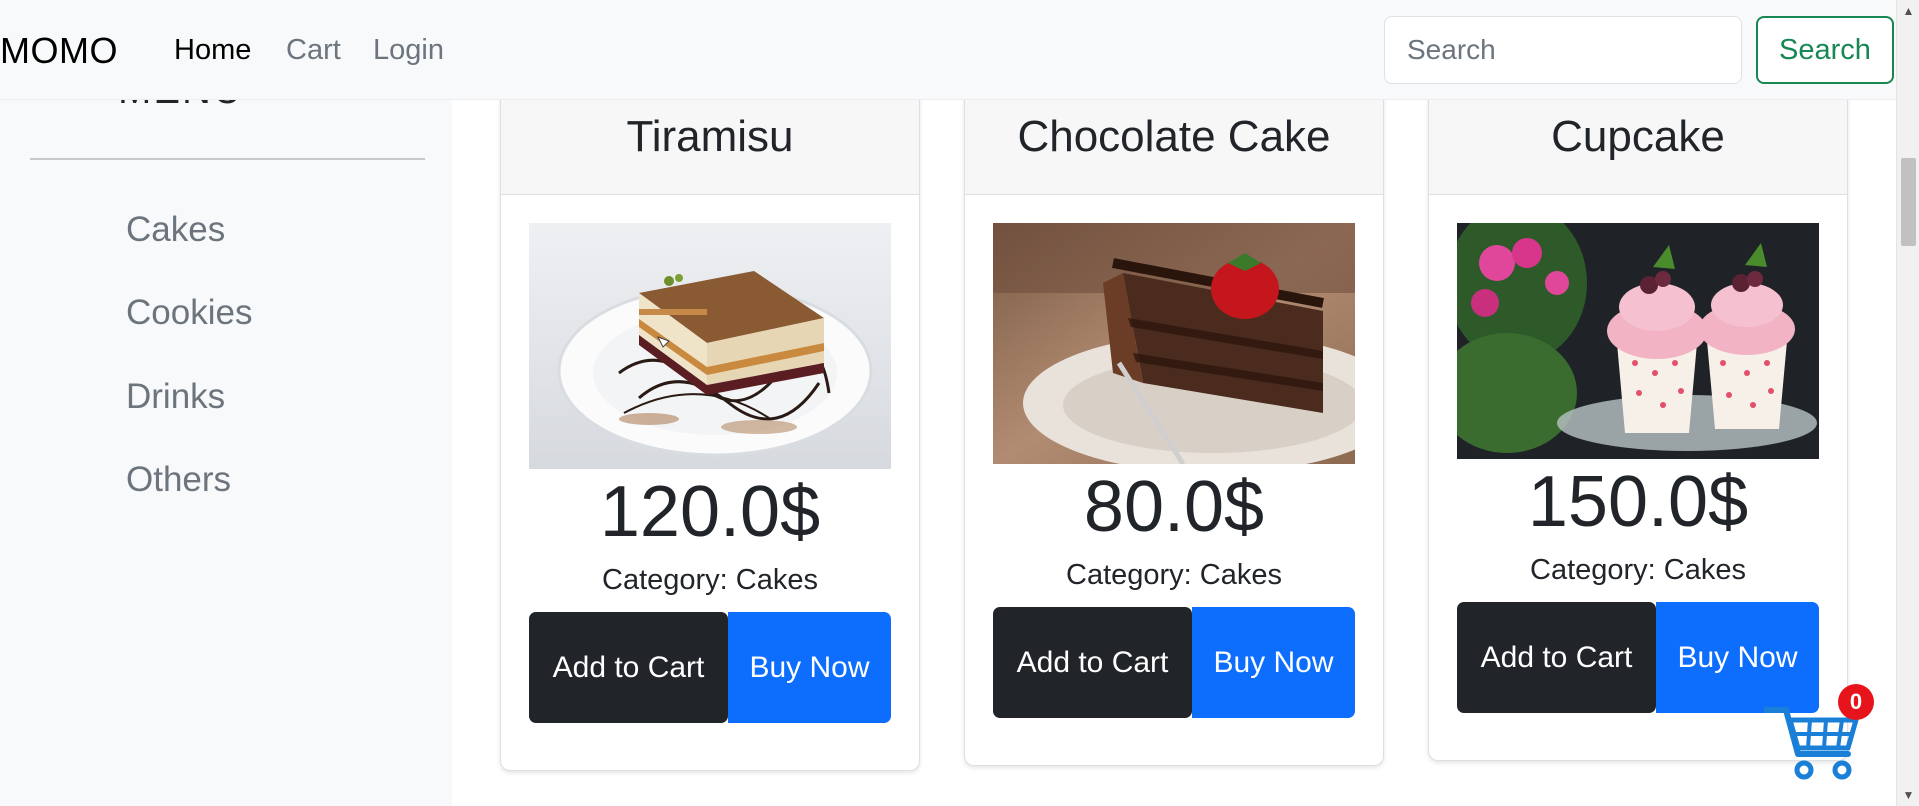 The image size is (1919, 806). What do you see at coordinates (1174, 343) in the screenshot?
I see `product-image-chocolate-cake` at bounding box center [1174, 343].